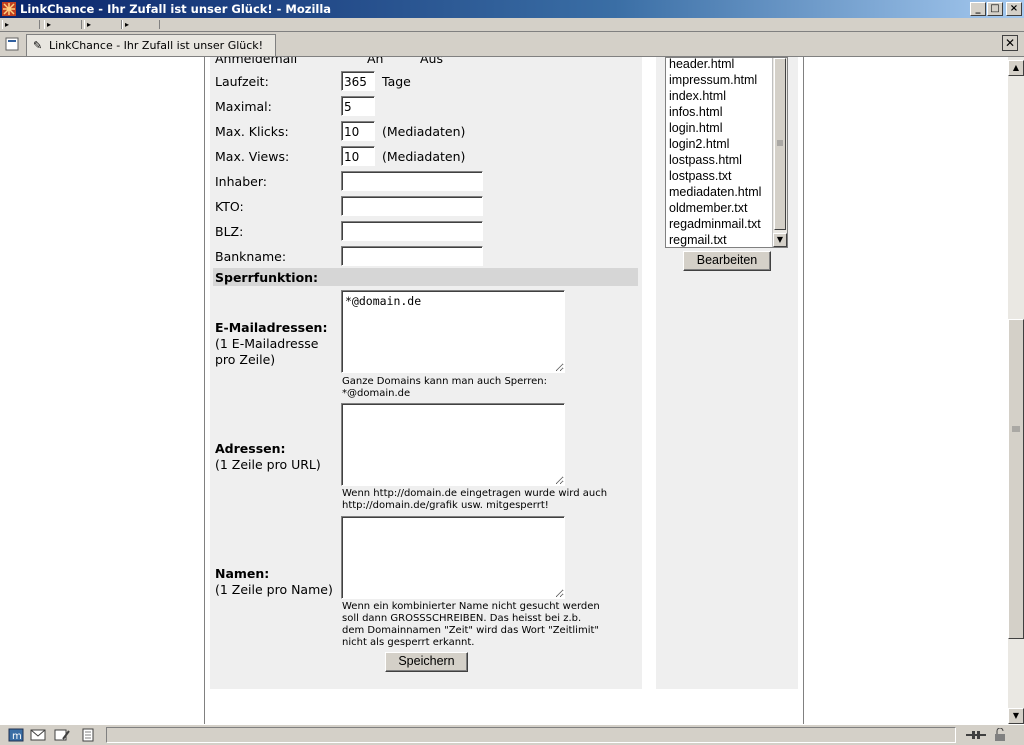 The image size is (1024, 745). I want to click on mail-icon, so click(38, 735).